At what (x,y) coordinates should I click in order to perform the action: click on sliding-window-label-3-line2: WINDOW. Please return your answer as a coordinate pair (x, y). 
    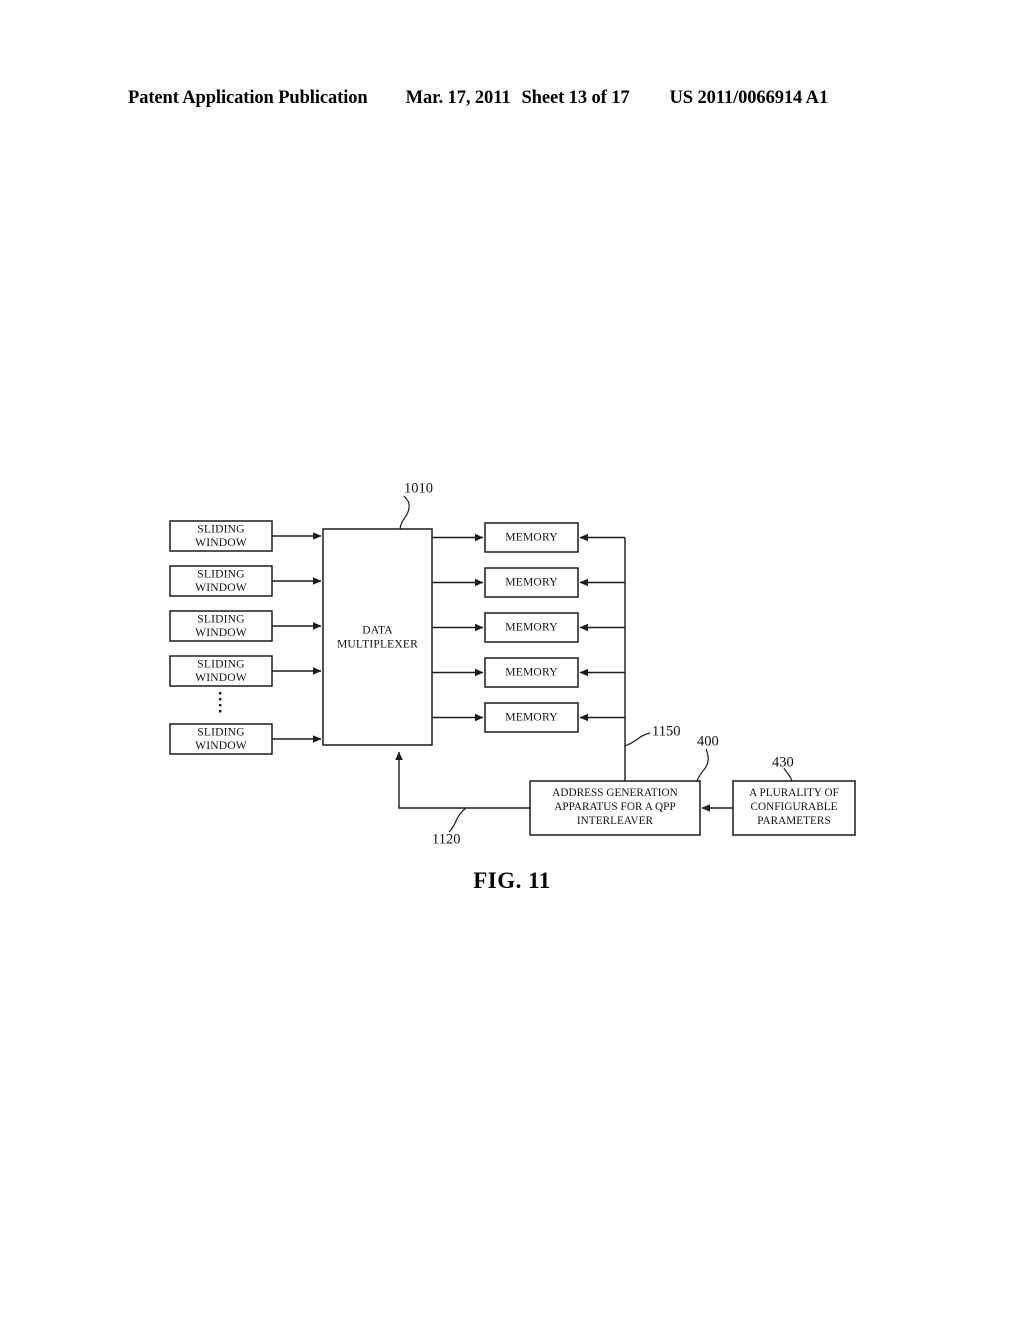
    Looking at the image, I should click on (221, 632).